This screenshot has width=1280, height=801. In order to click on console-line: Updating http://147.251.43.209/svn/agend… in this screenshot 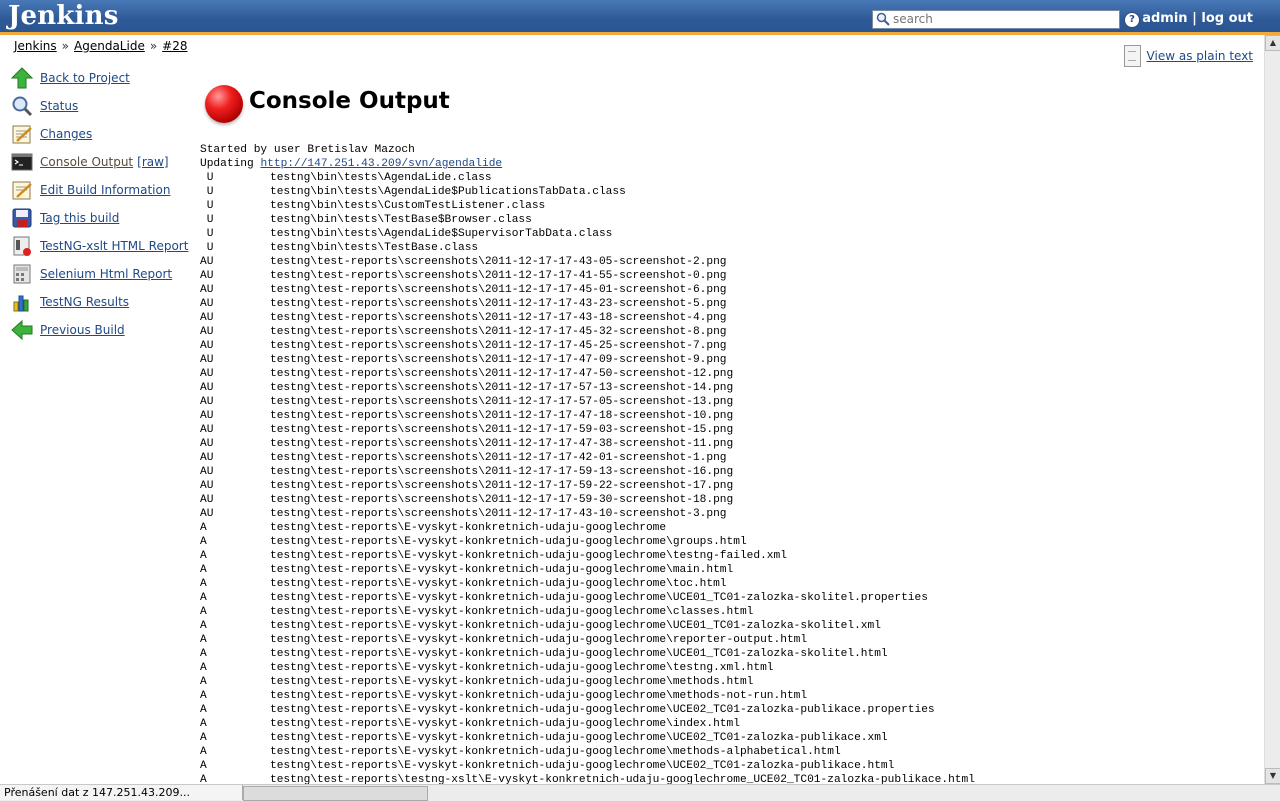, I will do `click(587, 164)`.